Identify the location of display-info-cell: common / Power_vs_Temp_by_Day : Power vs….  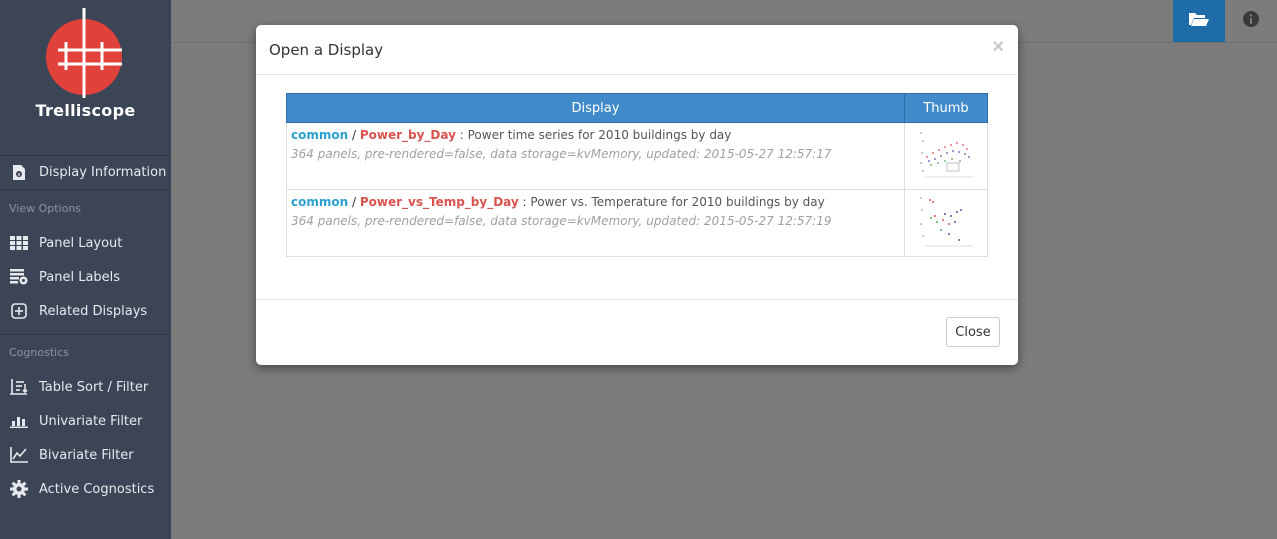
(595, 223).